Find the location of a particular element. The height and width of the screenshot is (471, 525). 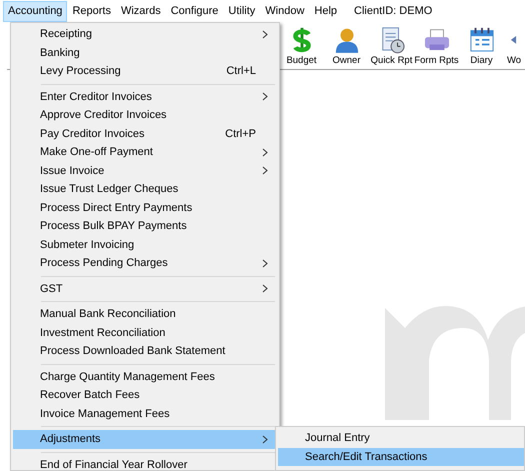

menu-item: Adjustments is located at coordinates (144, 439).